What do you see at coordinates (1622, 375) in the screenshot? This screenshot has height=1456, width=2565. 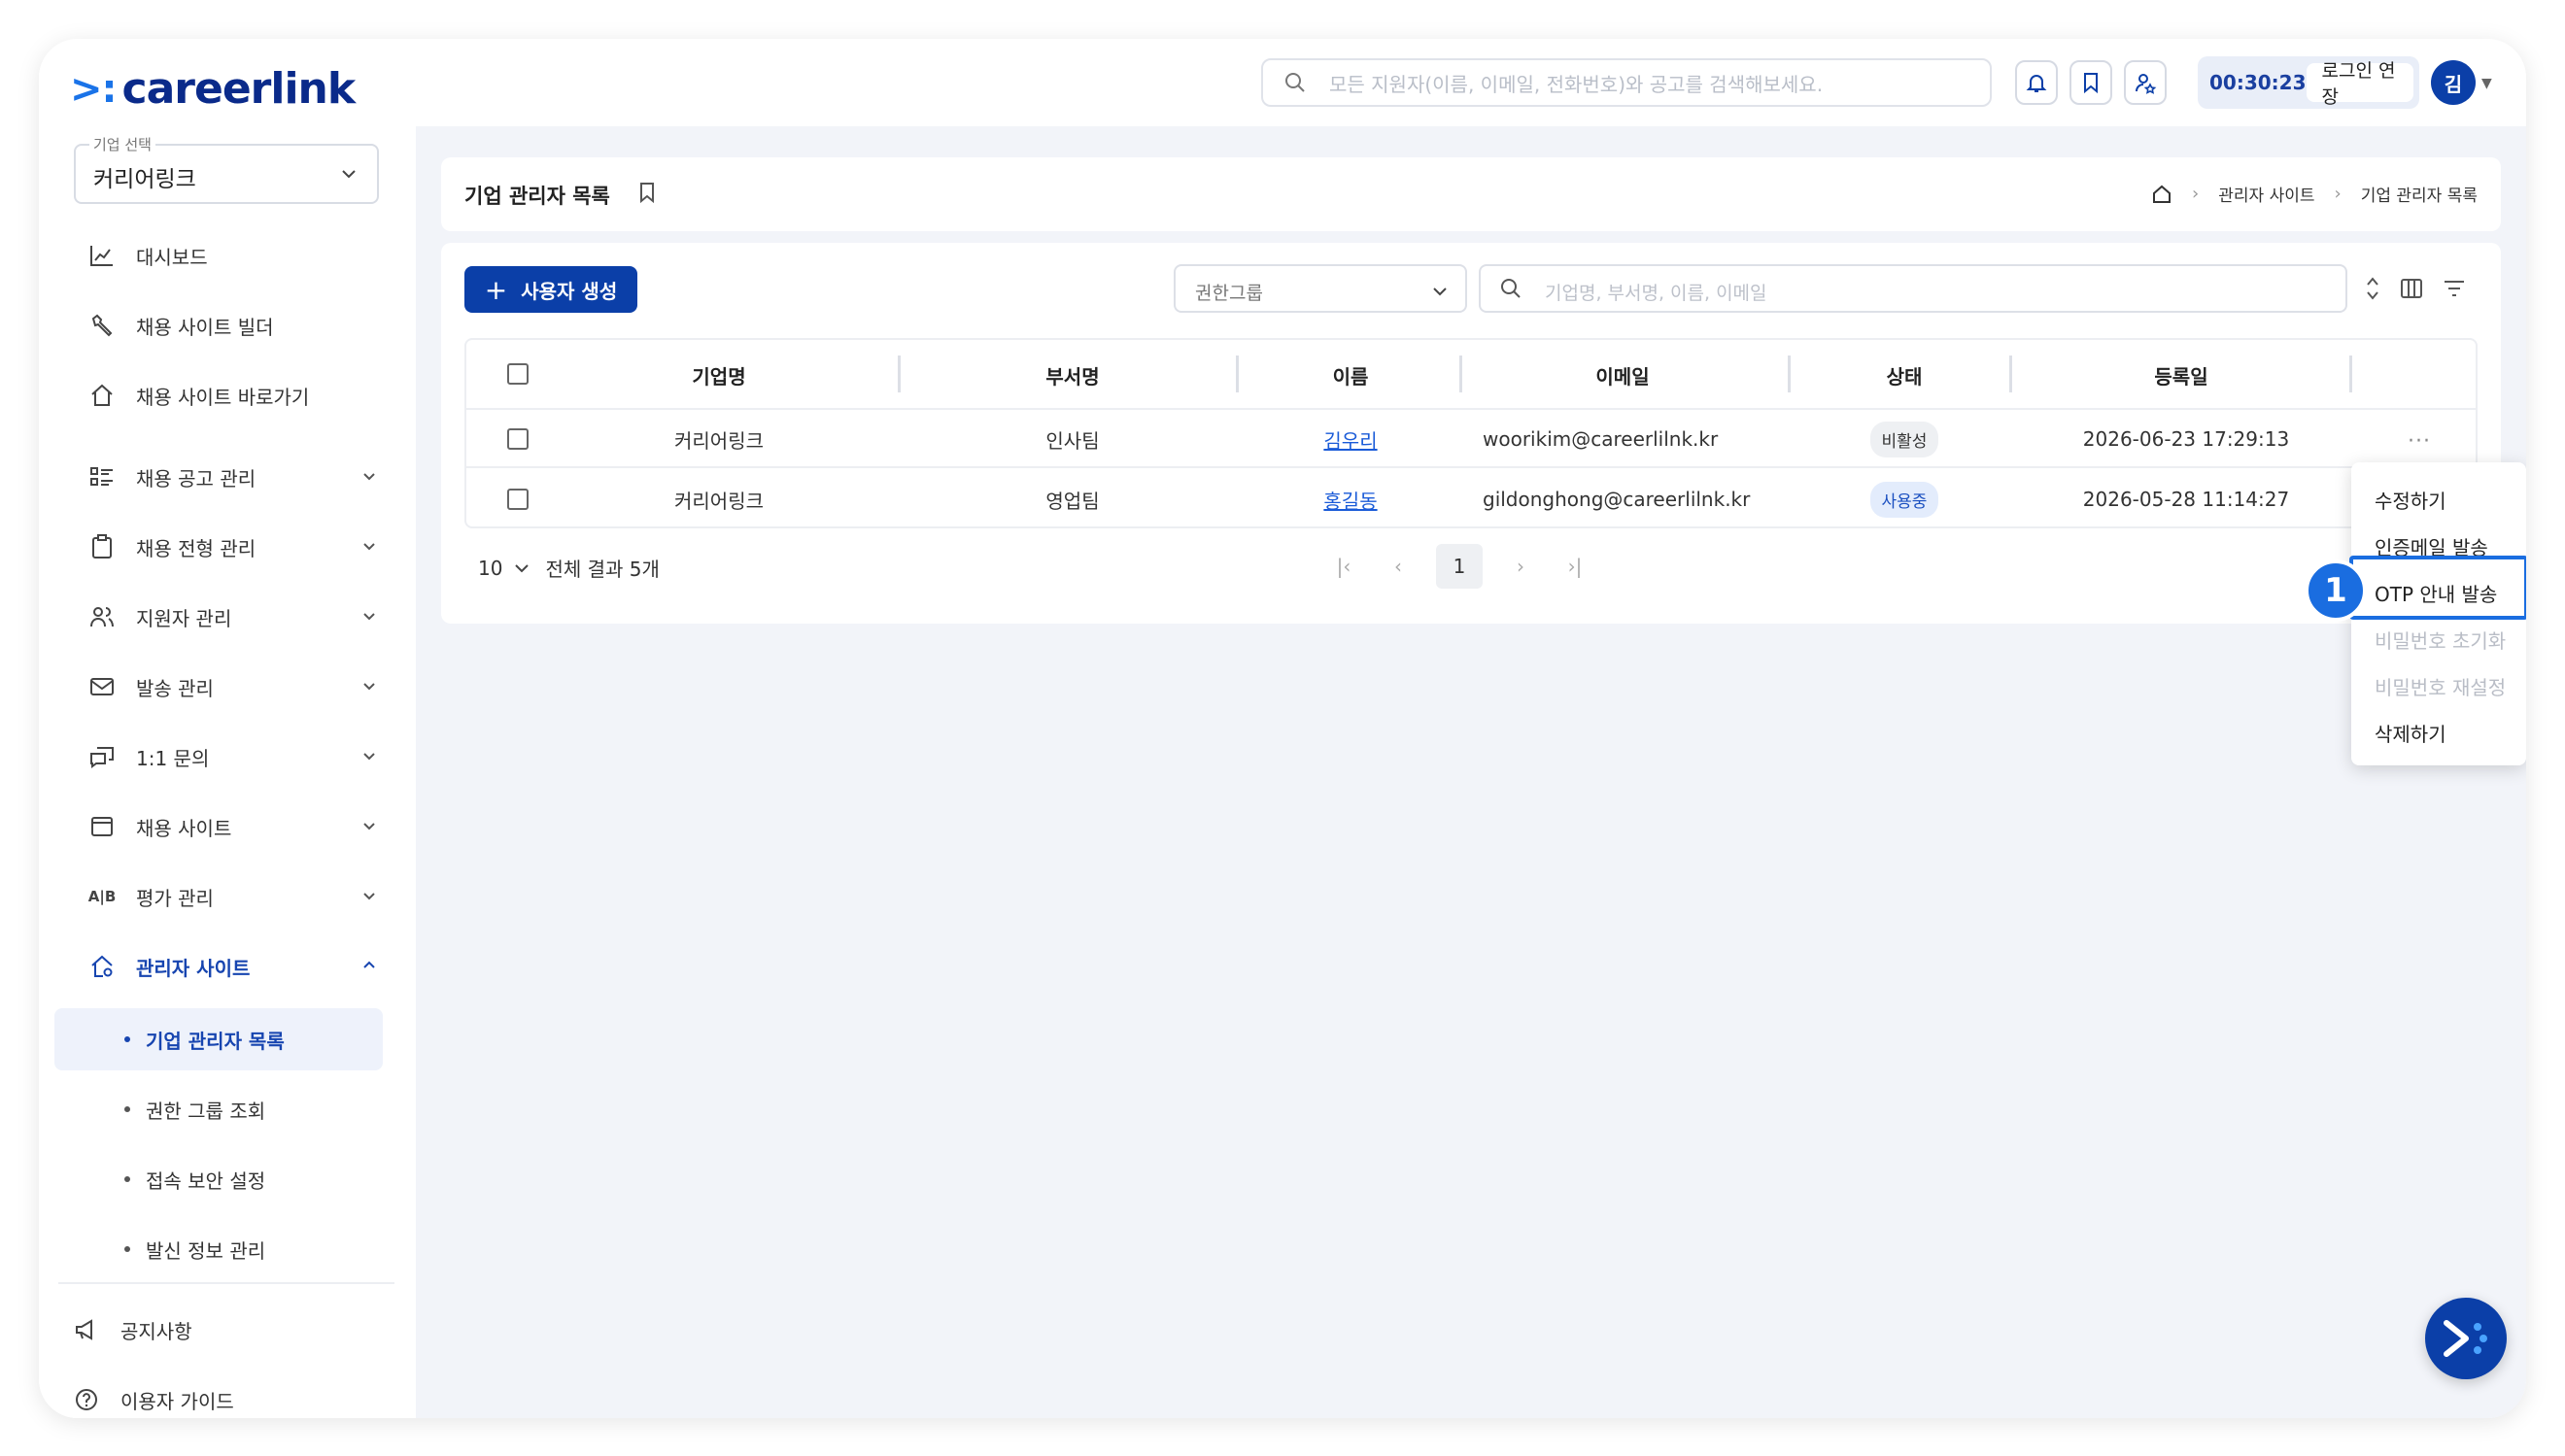 I see `column-header: 이메일` at bounding box center [1622, 375].